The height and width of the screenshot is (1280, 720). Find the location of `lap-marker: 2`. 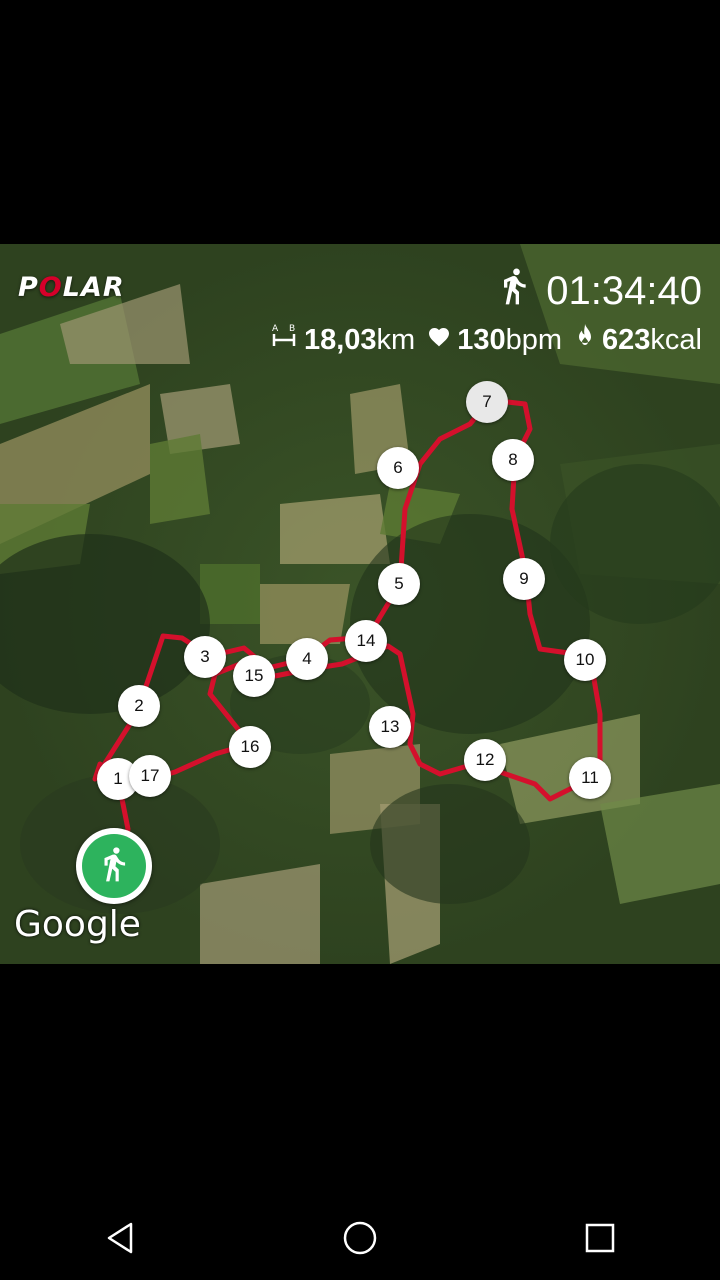

lap-marker: 2 is located at coordinates (139, 706).